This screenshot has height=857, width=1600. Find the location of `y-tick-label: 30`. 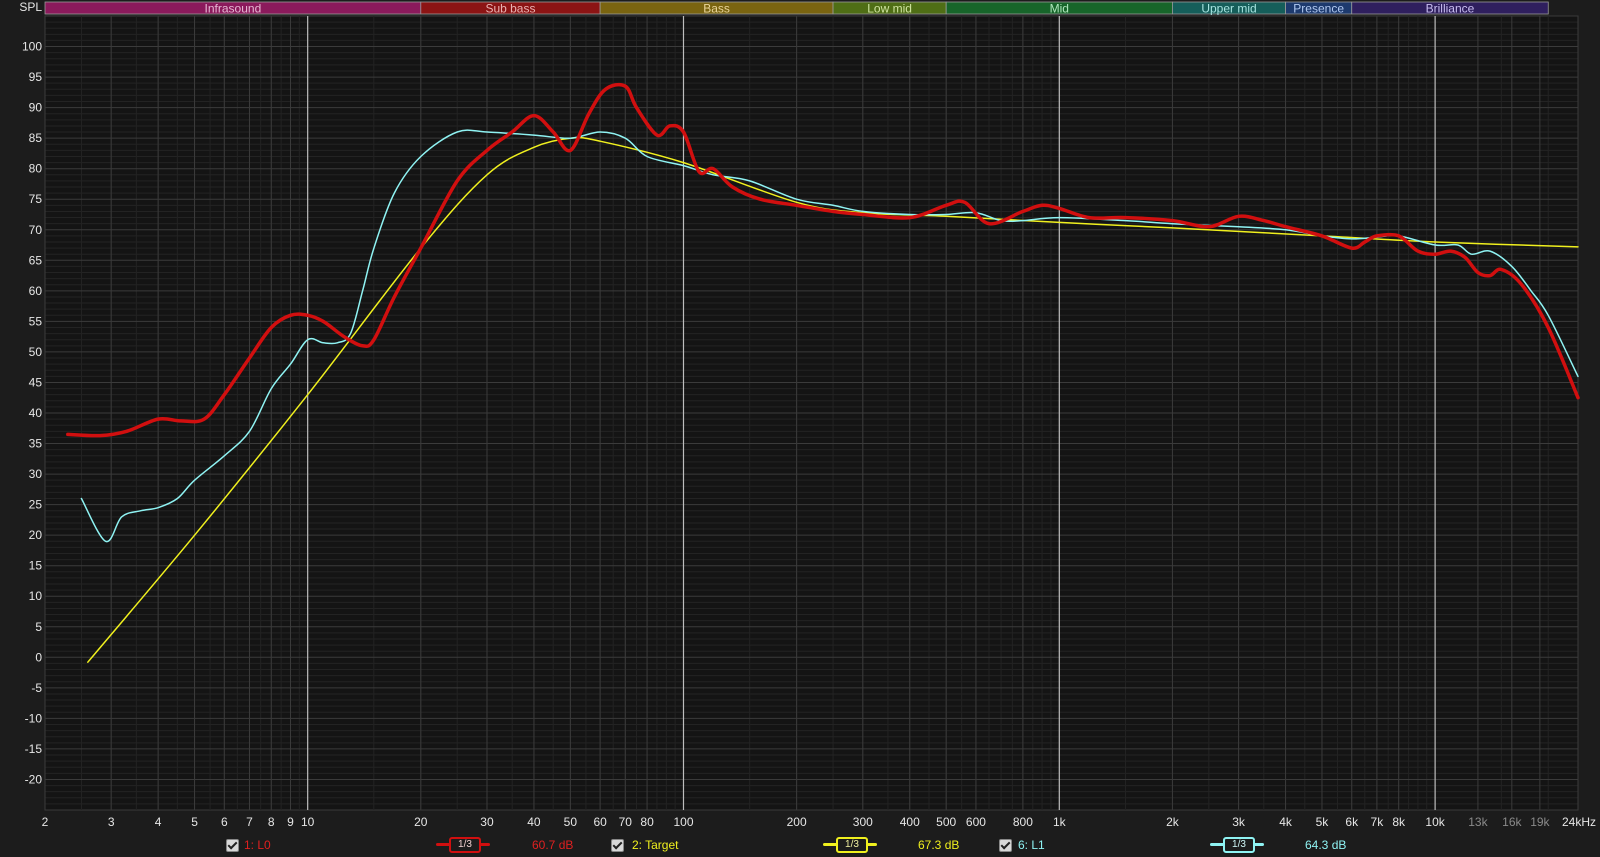

y-tick-label: 30 is located at coordinates (36, 474).